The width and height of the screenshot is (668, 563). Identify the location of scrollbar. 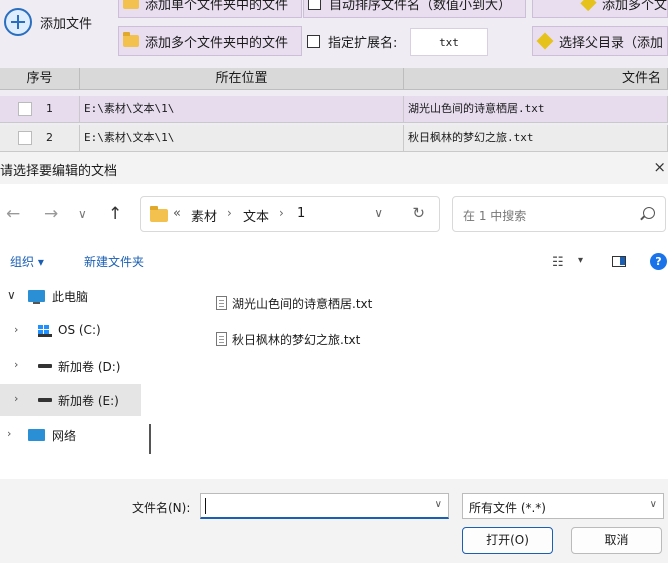
(150, 439).